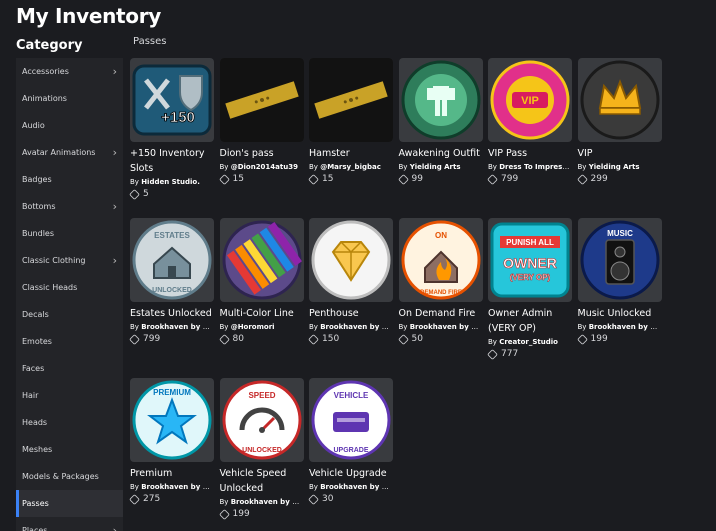  I want to click on creator-name: Hidden Studio., so click(170, 182).